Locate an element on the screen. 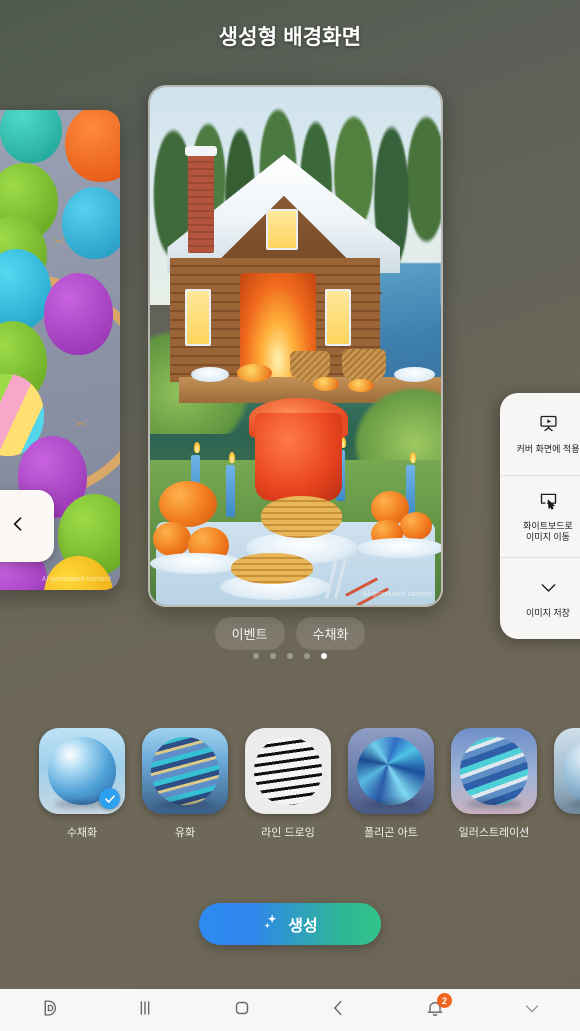 The image size is (580, 1031). chevron-down-icon is located at coordinates (532, 1010).